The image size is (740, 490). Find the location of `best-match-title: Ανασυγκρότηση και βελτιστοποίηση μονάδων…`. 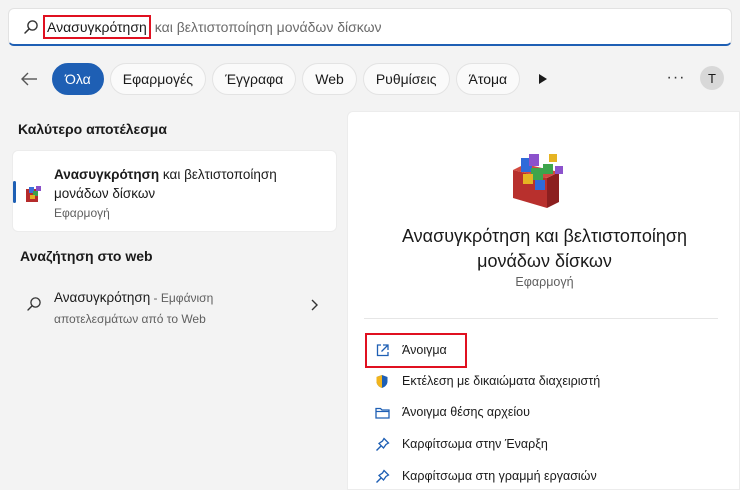

best-match-title: Ανασυγκρότηση και βελτιστοποίηση μονάδων… is located at coordinates (165, 184).